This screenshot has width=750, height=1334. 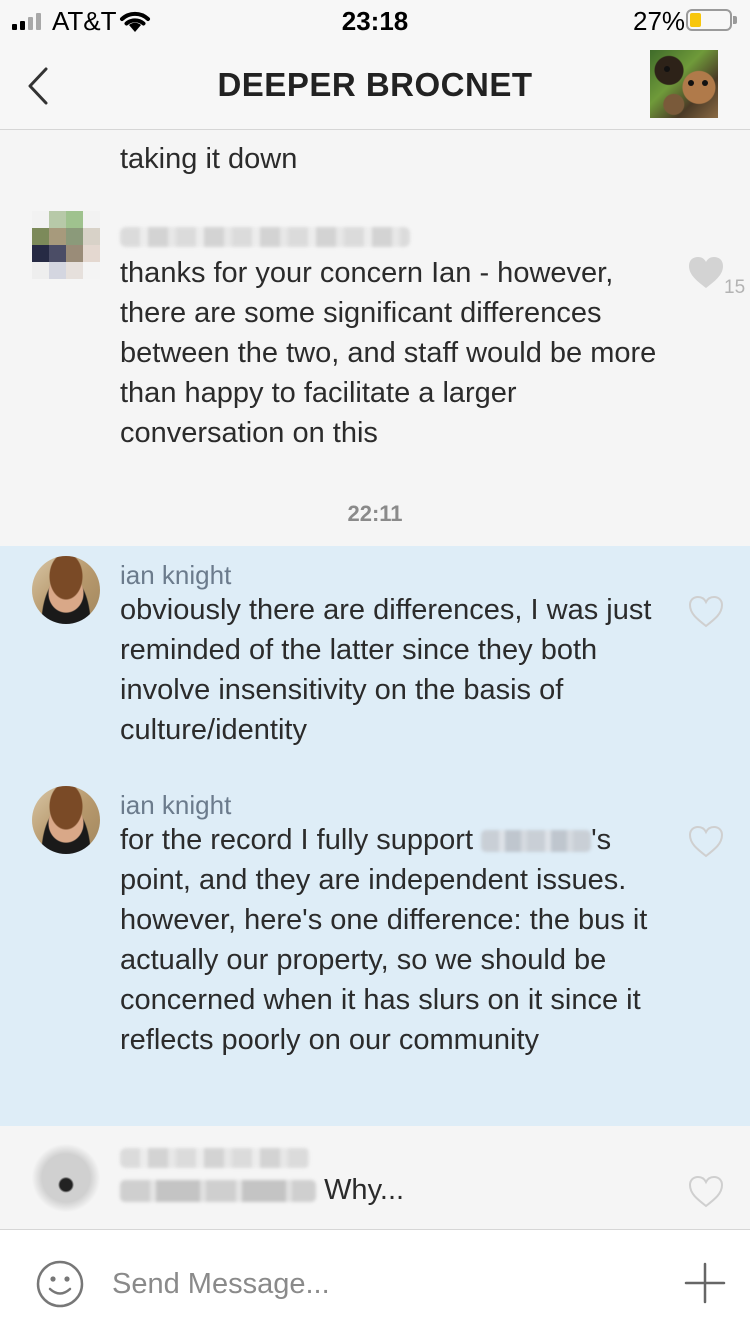 What do you see at coordinates (659, 21) in the screenshot?
I see `battery-percent: 27%` at bounding box center [659, 21].